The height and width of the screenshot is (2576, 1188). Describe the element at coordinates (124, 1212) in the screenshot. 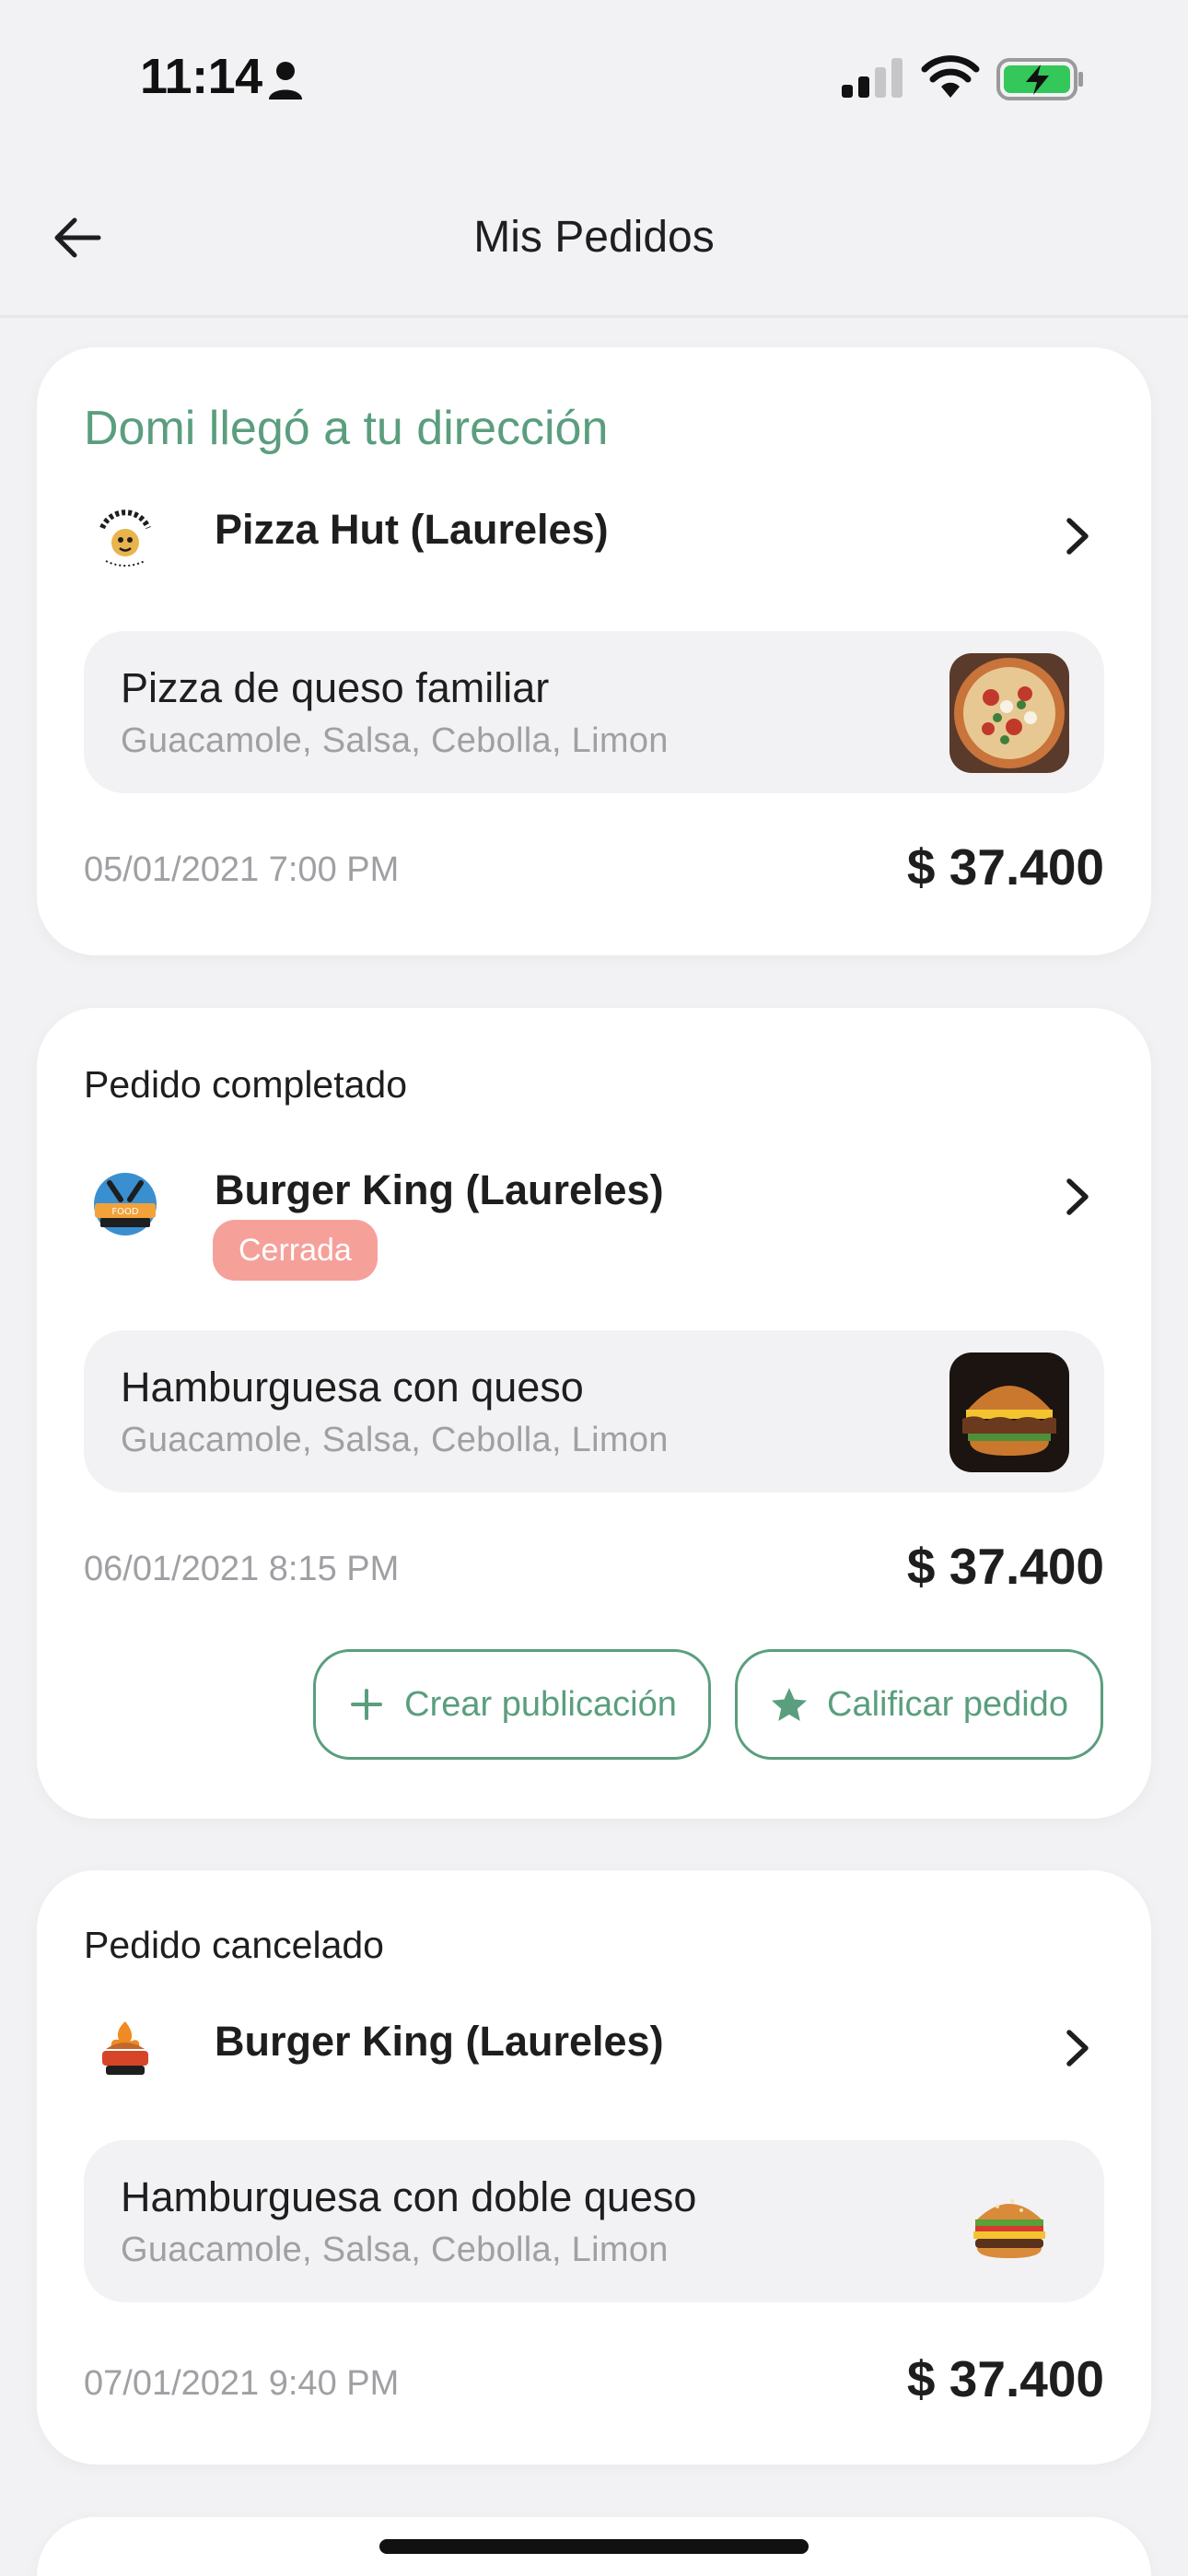

I see `svg-text: FOOD` at that location.